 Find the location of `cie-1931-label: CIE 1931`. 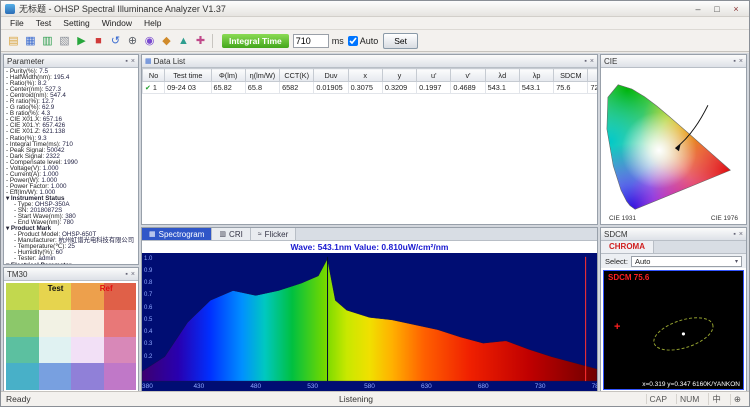

cie-1931-label: CIE 1931 is located at coordinates (622, 219).